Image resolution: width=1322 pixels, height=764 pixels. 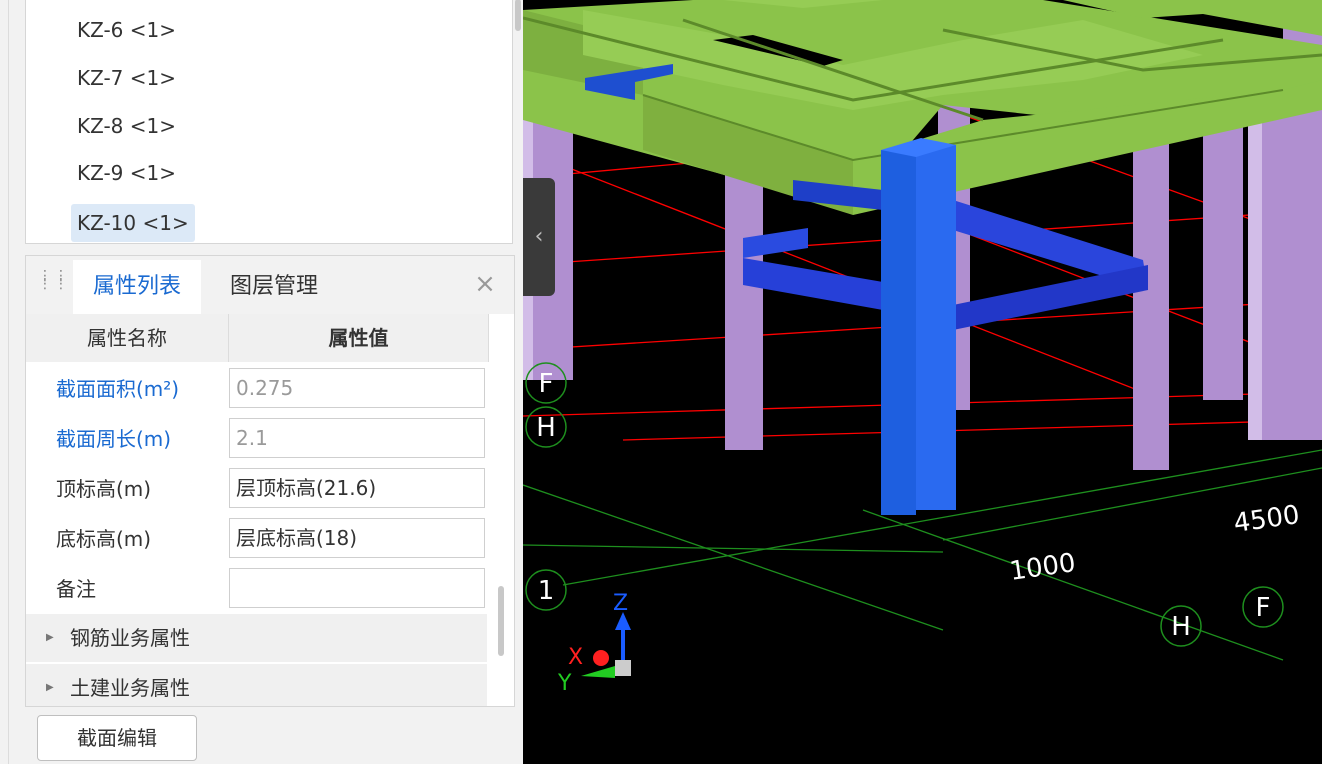 What do you see at coordinates (256, 638) in the screenshot?
I see `group-rebar-properties: ▶ 钢筋业务属性` at bounding box center [256, 638].